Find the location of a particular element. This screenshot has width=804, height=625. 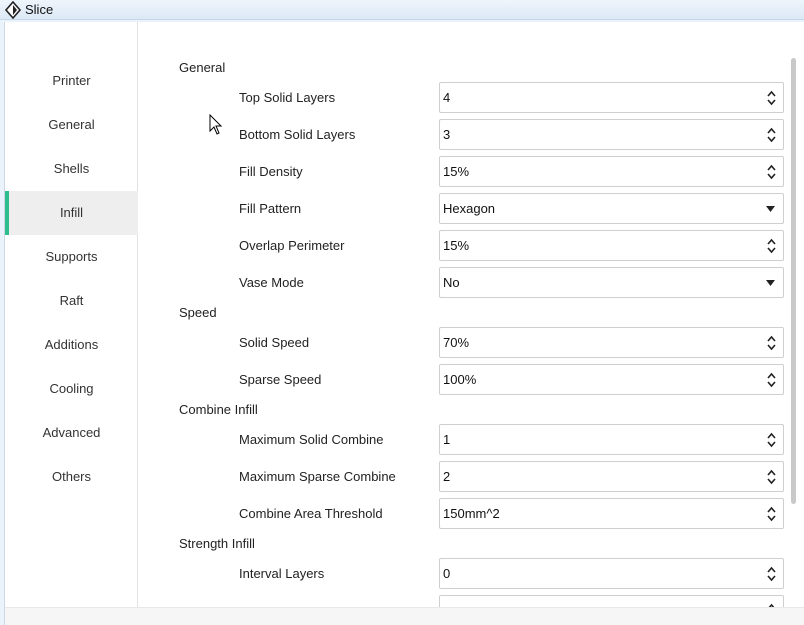

overlap-perimeter-spinbox: 15% is located at coordinates (611, 245).